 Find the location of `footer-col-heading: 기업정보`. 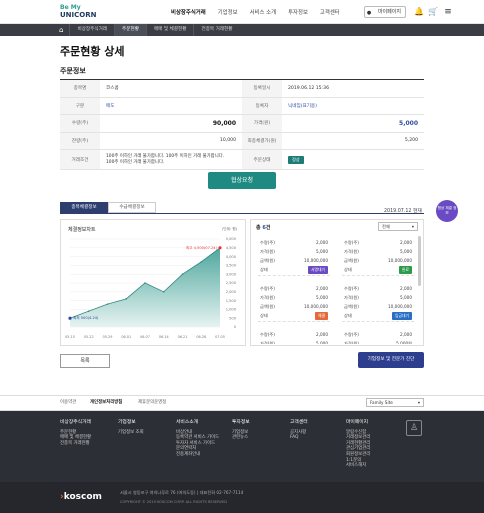

footer-col-heading: 기업정보 is located at coordinates (131, 423).